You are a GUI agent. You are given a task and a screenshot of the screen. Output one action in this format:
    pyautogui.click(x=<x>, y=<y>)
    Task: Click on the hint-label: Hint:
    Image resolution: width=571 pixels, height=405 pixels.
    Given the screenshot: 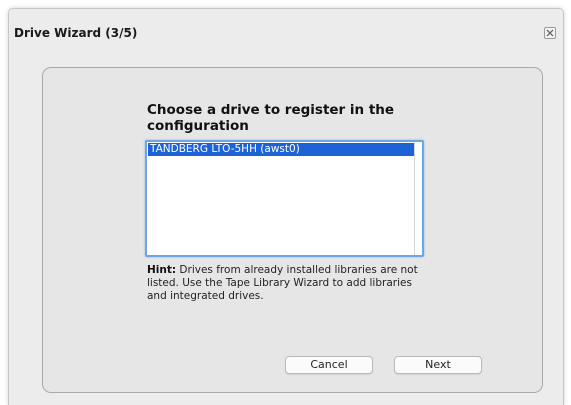 What is the action you would take?
    pyautogui.click(x=162, y=270)
    